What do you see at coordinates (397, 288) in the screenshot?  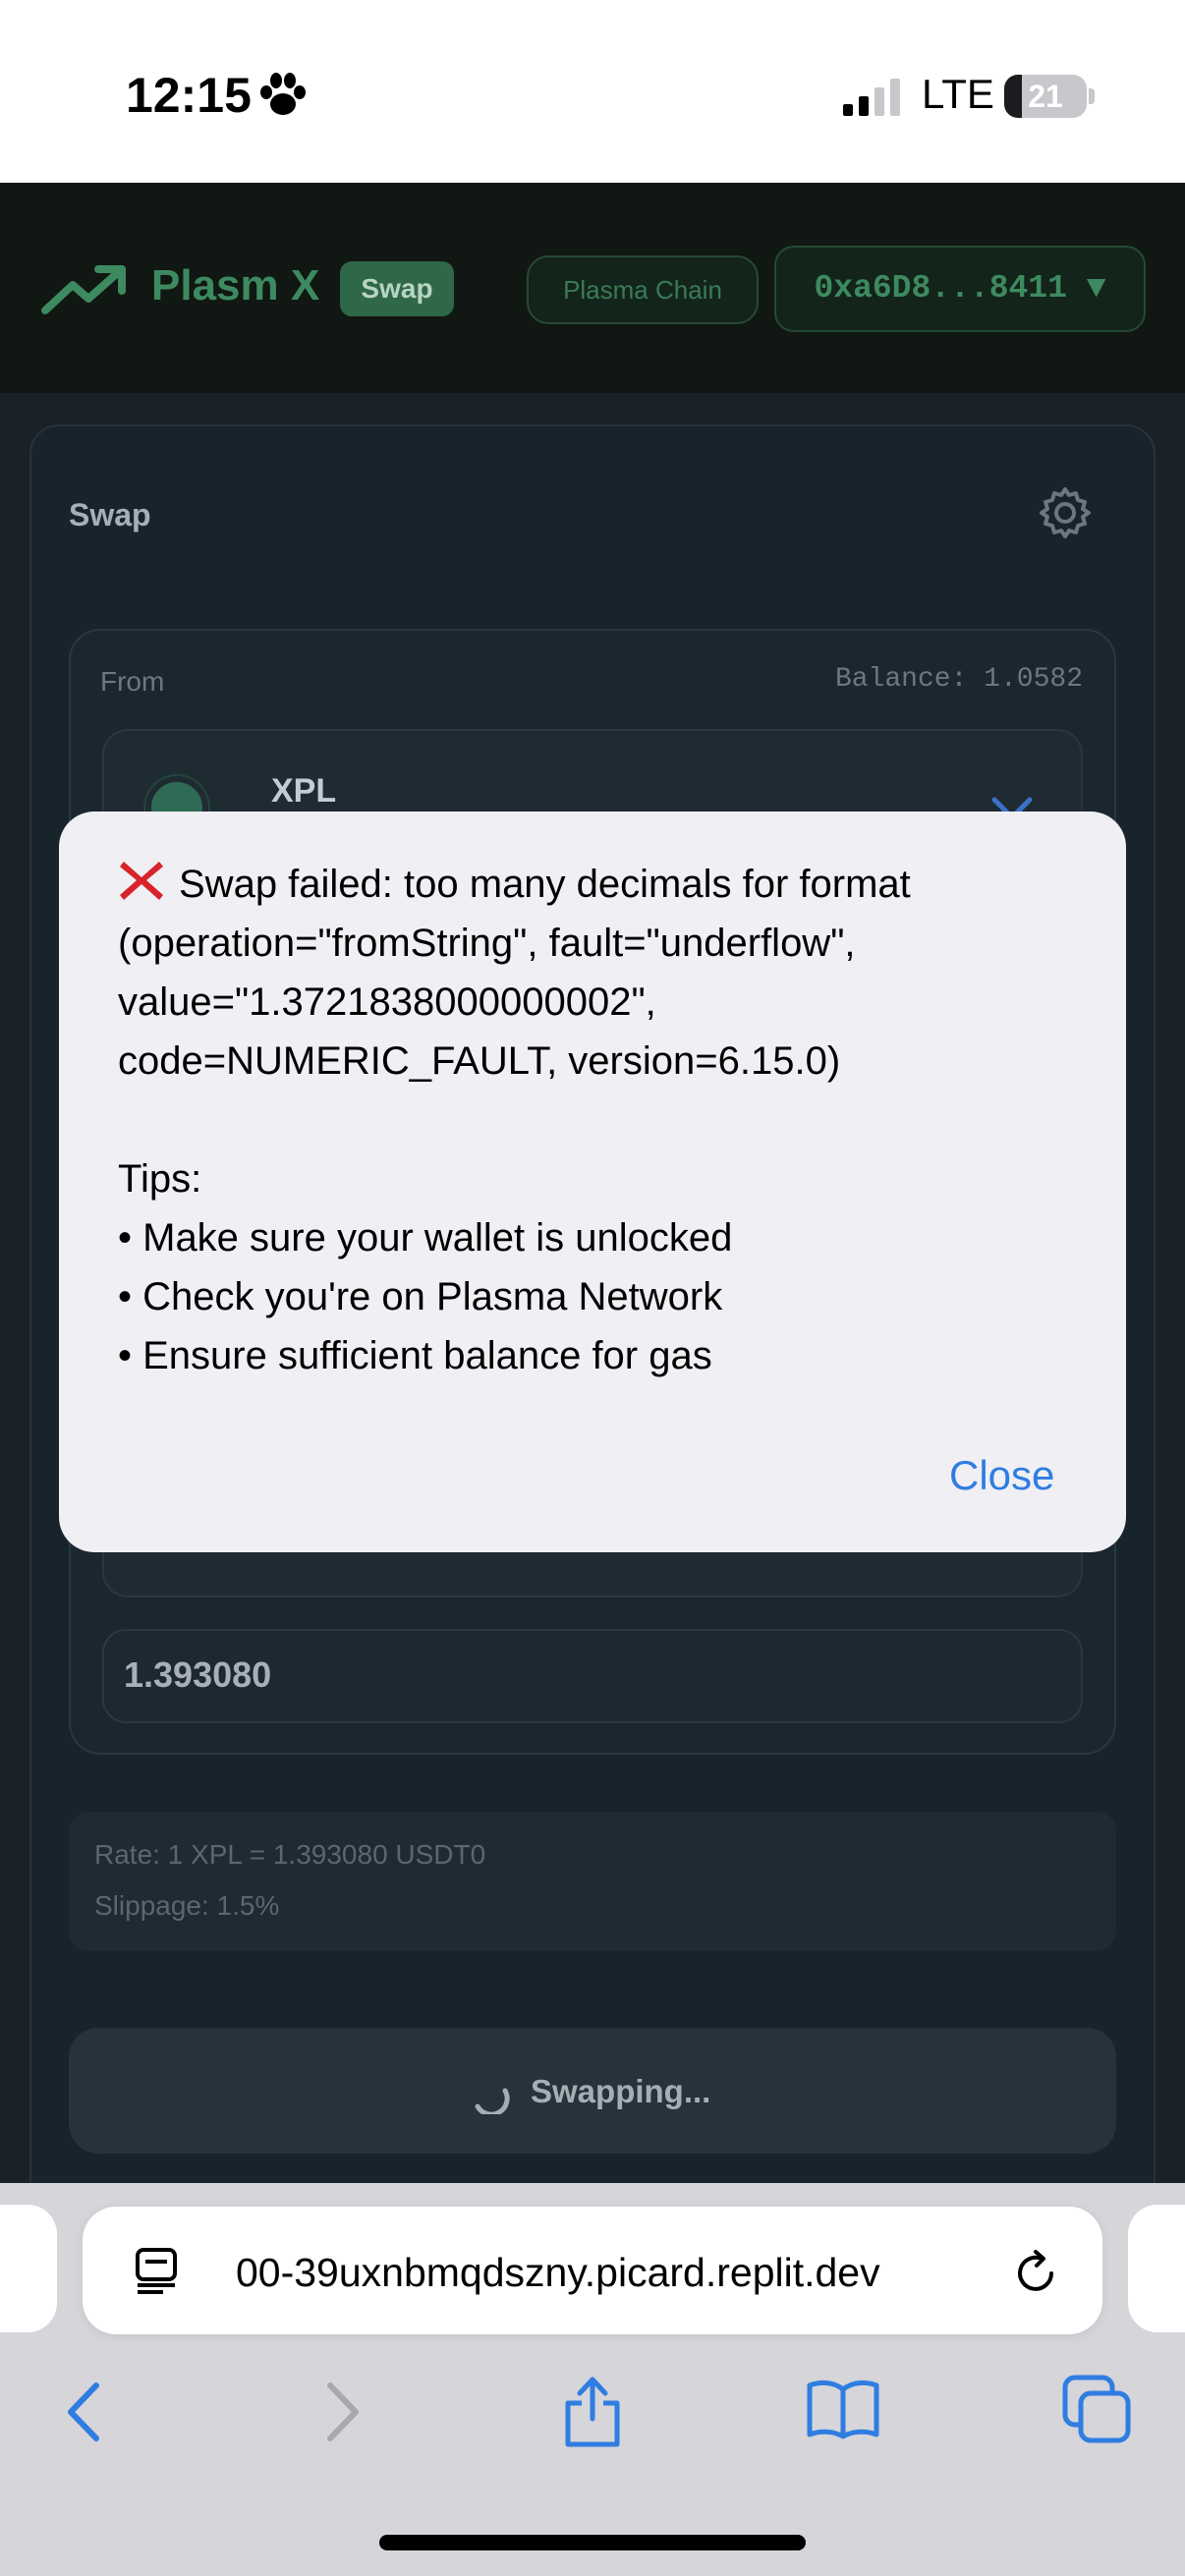 I see `swap-badge: Swap` at bounding box center [397, 288].